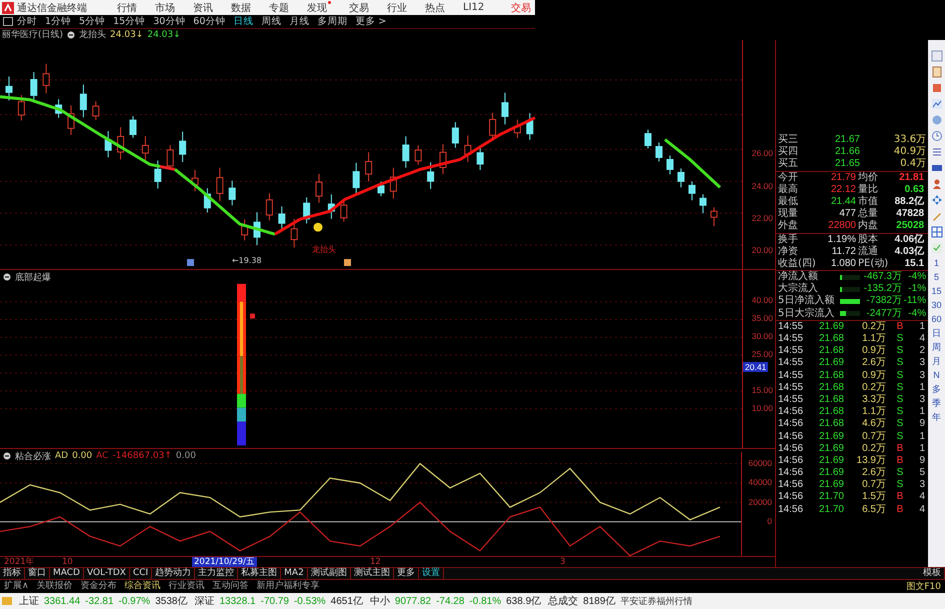 Image resolution: width=945 pixels, height=609 pixels. What do you see at coordinates (294, 574) in the screenshot?
I see `indicator-tab: MA2` at bounding box center [294, 574].